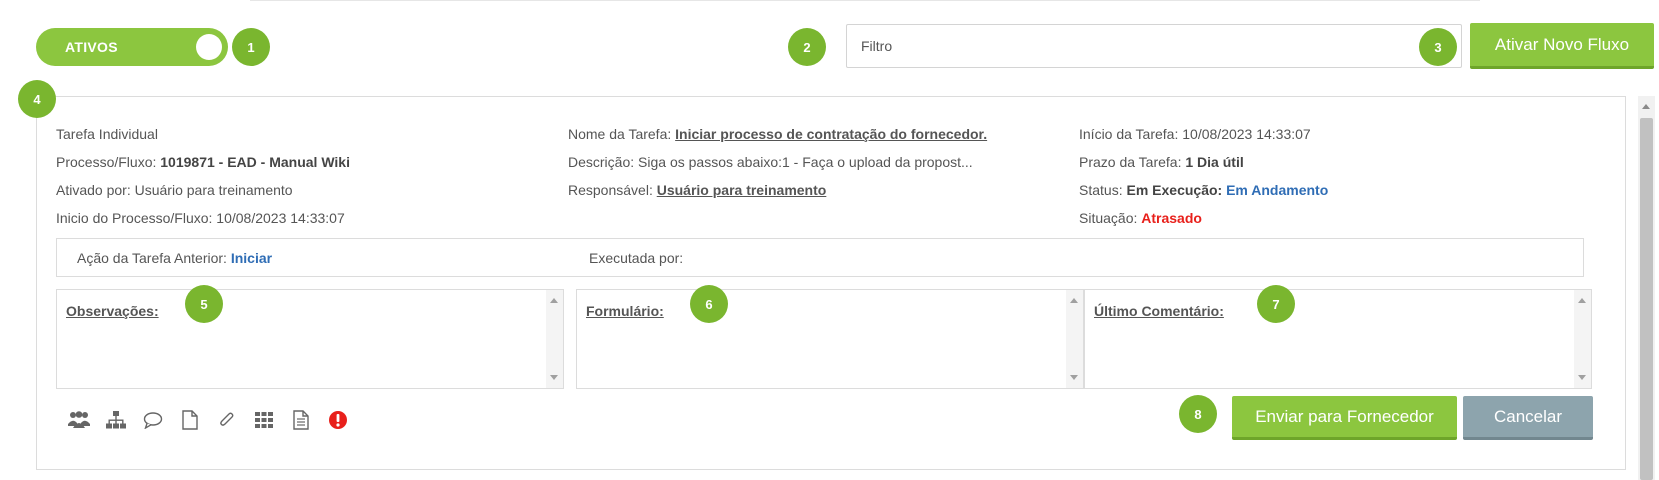  Describe the element at coordinates (1562, 46) in the screenshot. I see `activate-new-flow-button: Ativar Novo Fluxo` at that location.